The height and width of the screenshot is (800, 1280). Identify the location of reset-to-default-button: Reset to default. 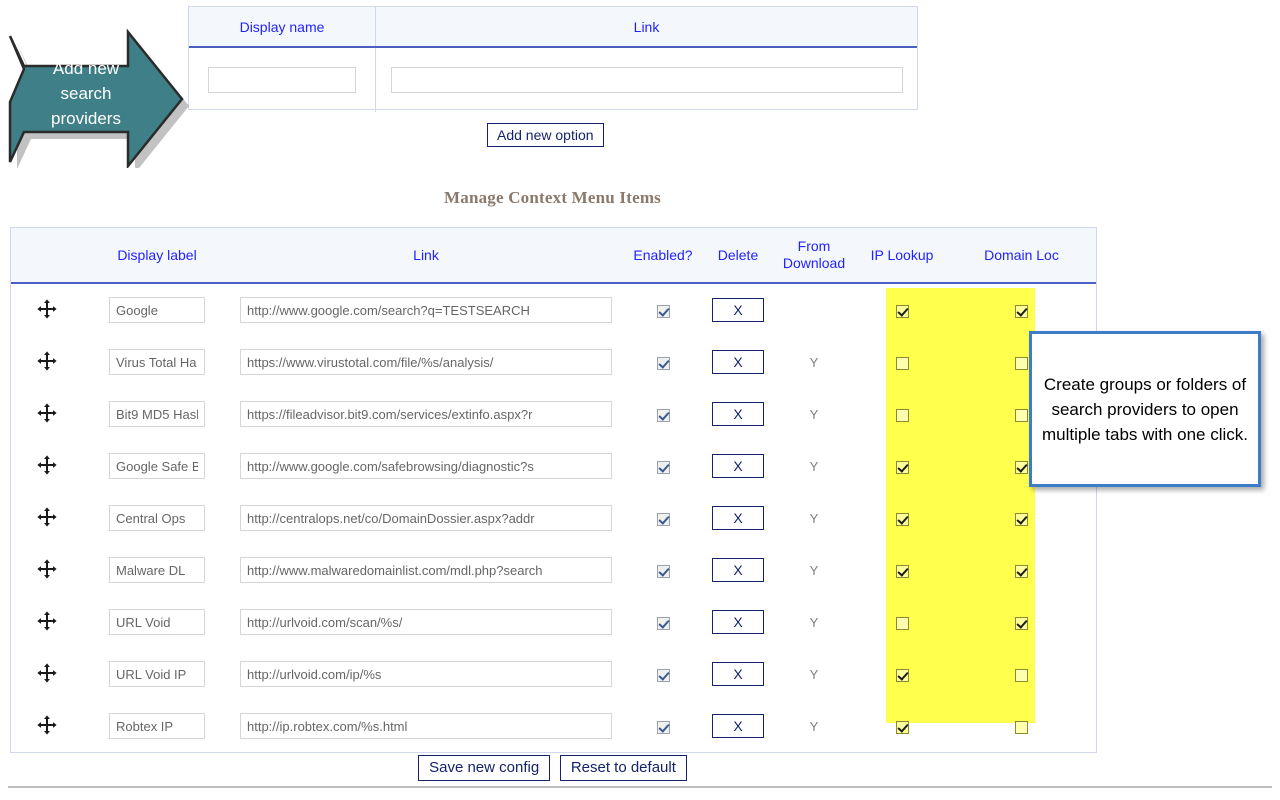
(623, 768).